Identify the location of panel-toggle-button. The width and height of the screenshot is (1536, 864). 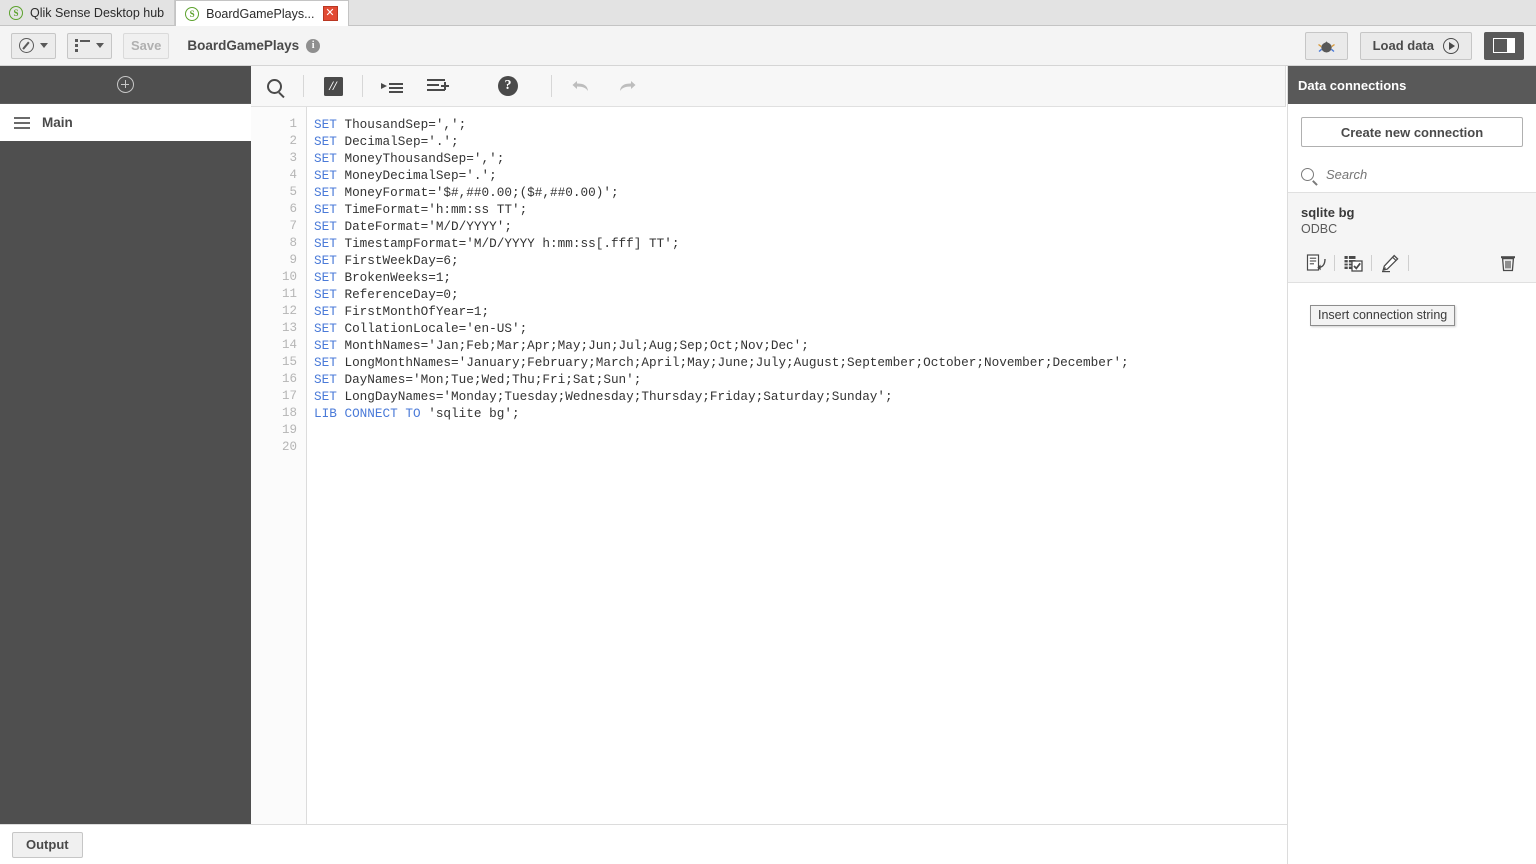
(1504, 45).